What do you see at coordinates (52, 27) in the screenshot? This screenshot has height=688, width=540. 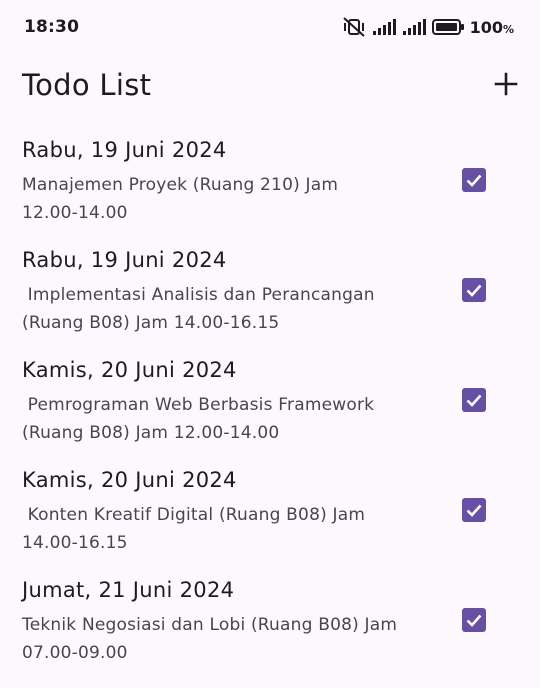 I see `status-time: 18:30` at bounding box center [52, 27].